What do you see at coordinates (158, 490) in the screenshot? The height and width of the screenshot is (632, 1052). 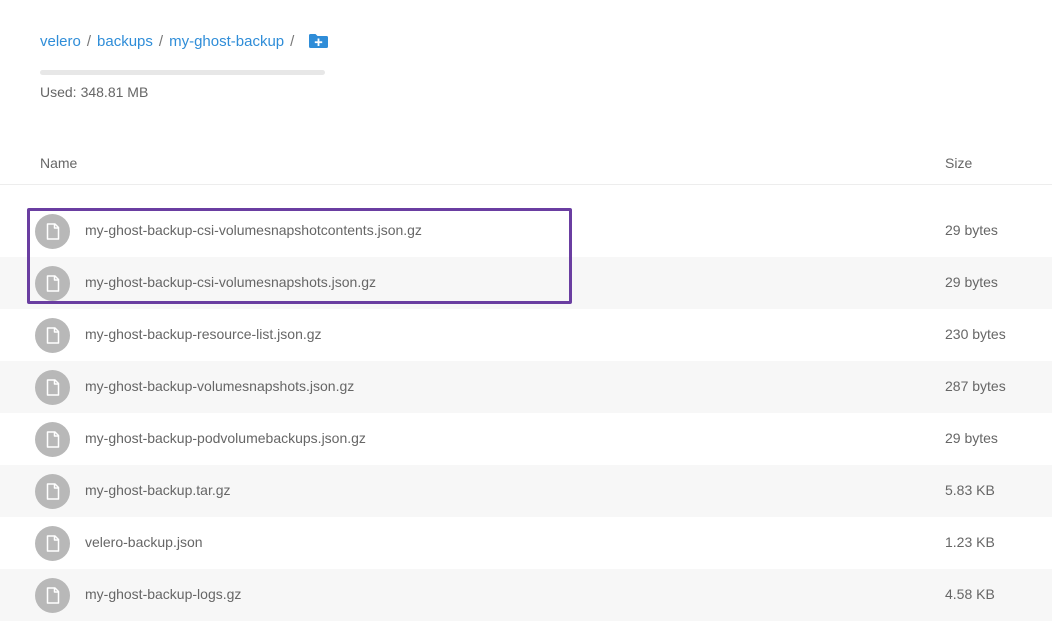 I see `file-name: my-ghost-backup.tar.gz` at bounding box center [158, 490].